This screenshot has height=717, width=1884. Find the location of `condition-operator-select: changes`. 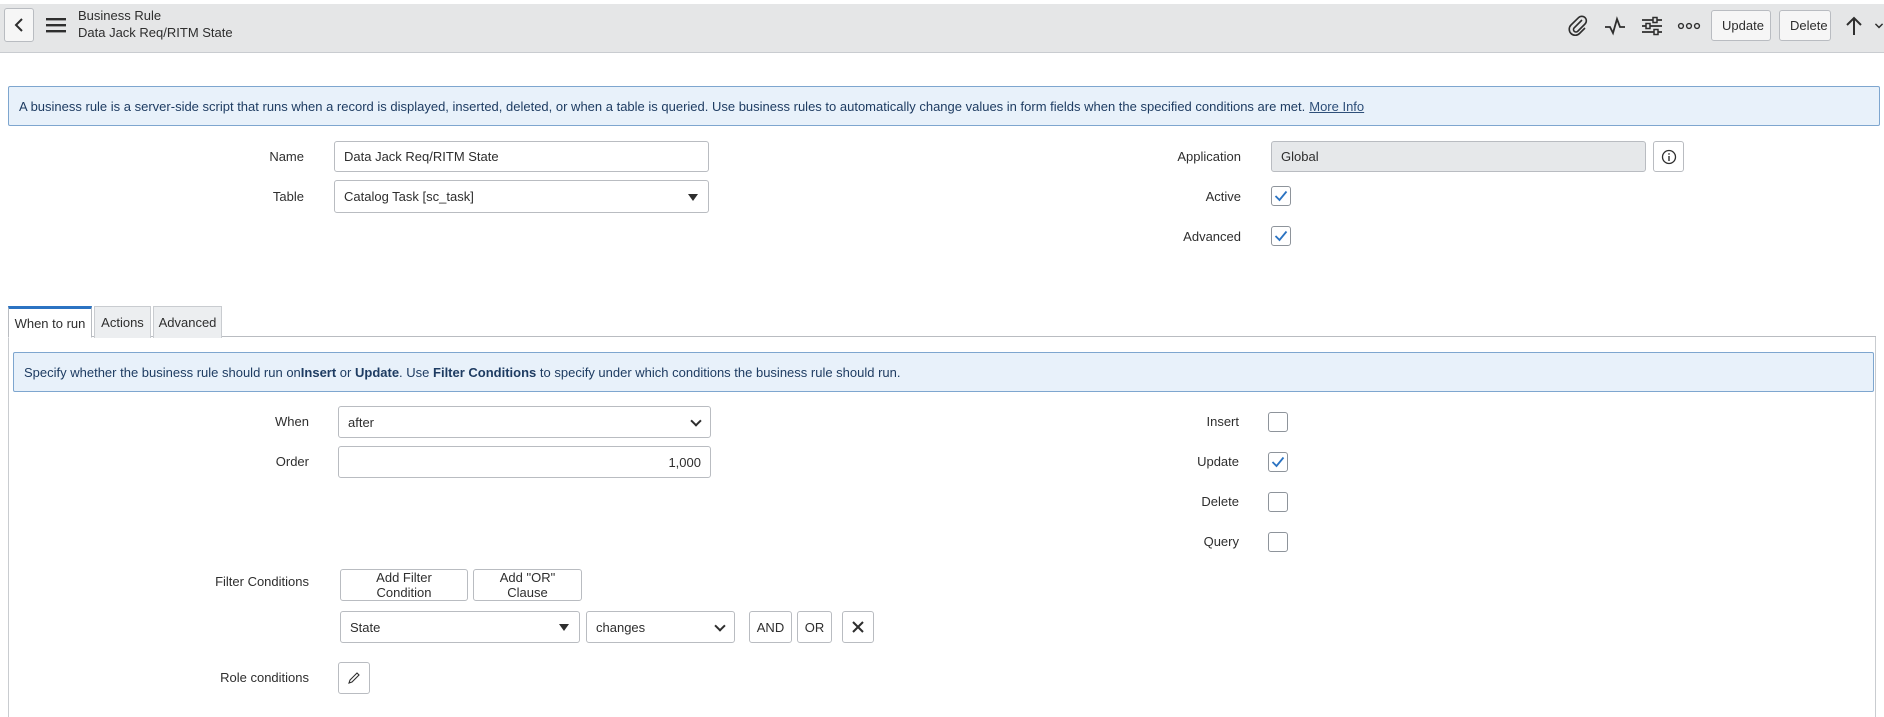

condition-operator-select: changes is located at coordinates (660, 627).